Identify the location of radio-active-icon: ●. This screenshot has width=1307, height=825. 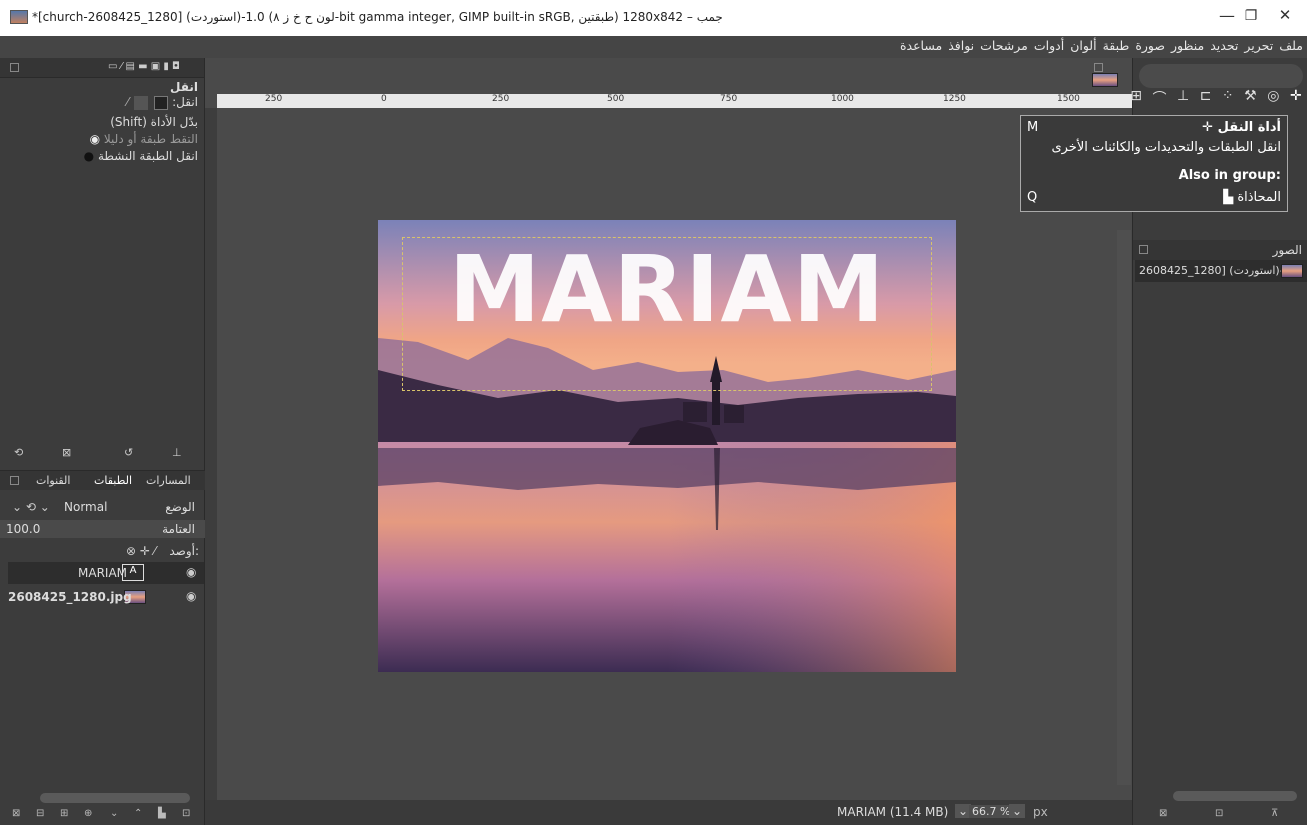
(89, 156).